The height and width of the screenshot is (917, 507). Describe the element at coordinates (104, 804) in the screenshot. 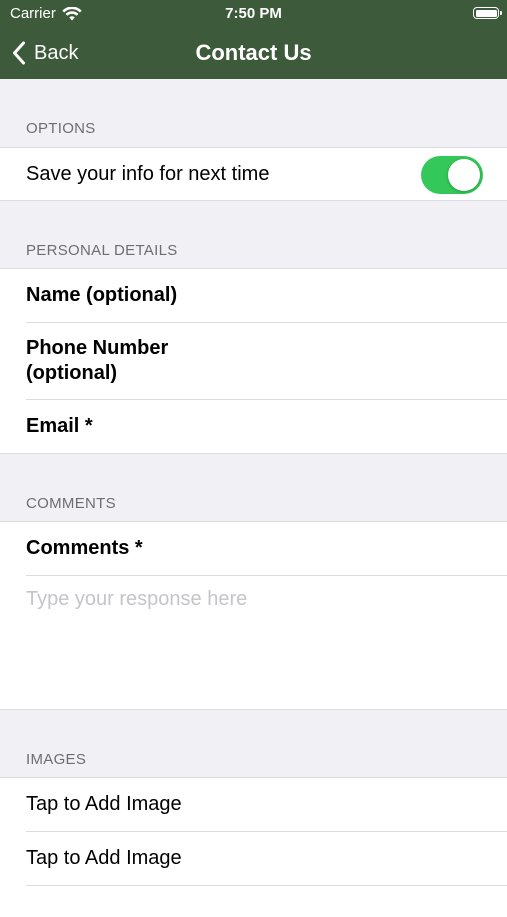

I see `add-image-label-1: Tap to Add Image` at that location.